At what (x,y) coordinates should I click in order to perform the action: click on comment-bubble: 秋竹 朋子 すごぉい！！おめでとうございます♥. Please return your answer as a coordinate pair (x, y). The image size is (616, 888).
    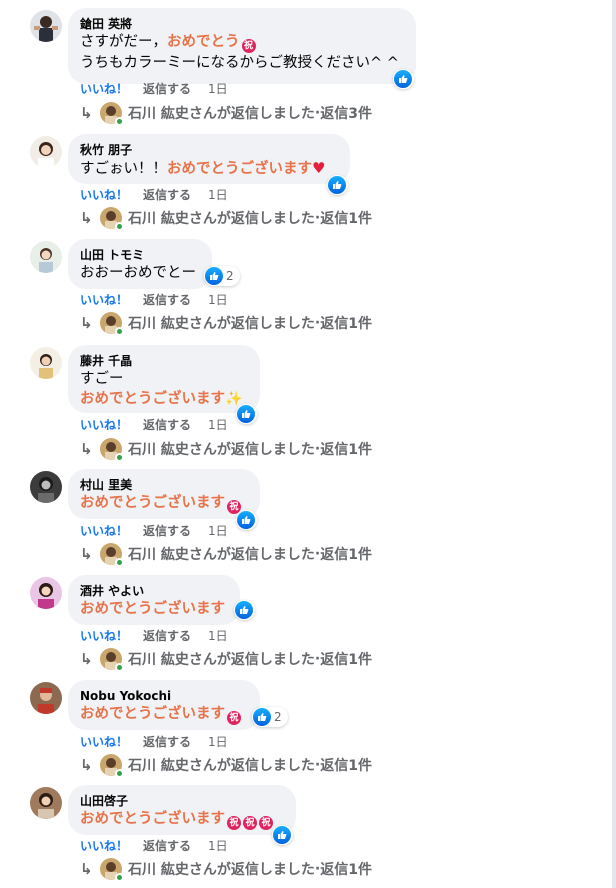
    Looking at the image, I should click on (209, 159).